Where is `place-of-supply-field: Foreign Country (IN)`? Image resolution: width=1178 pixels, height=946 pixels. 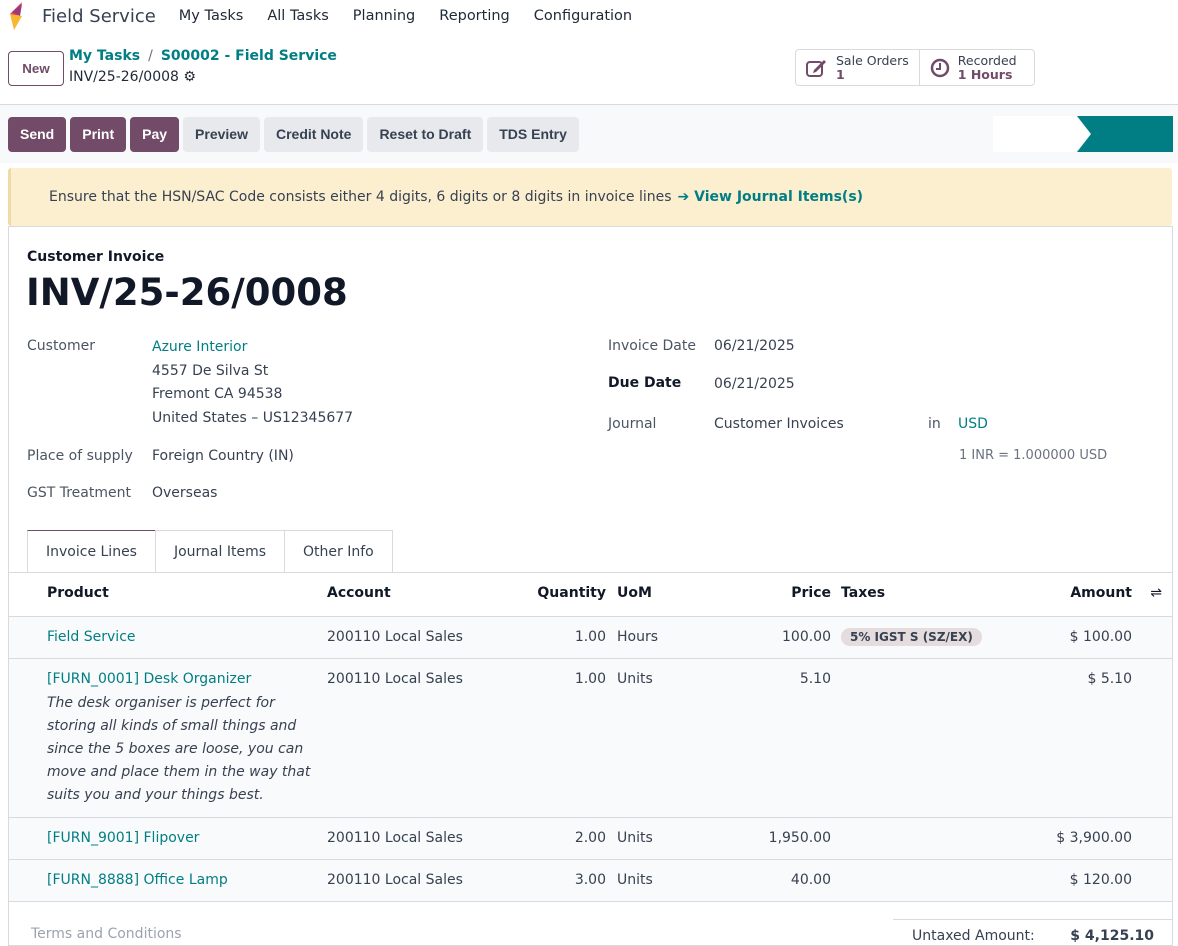
place-of-supply-field: Foreign Country (IN) is located at coordinates (223, 456).